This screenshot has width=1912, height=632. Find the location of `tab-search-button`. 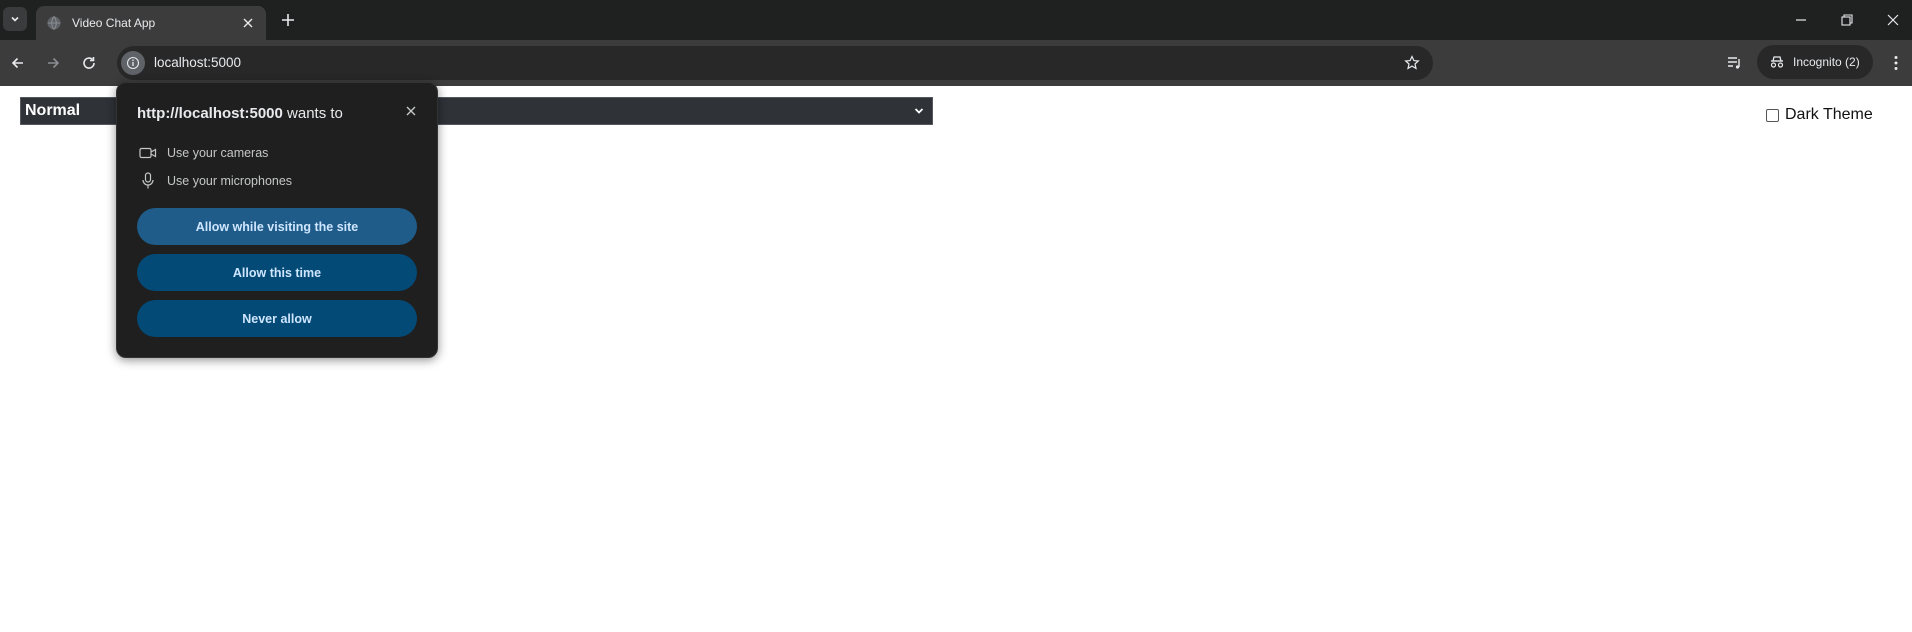

tab-search-button is located at coordinates (15, 19).